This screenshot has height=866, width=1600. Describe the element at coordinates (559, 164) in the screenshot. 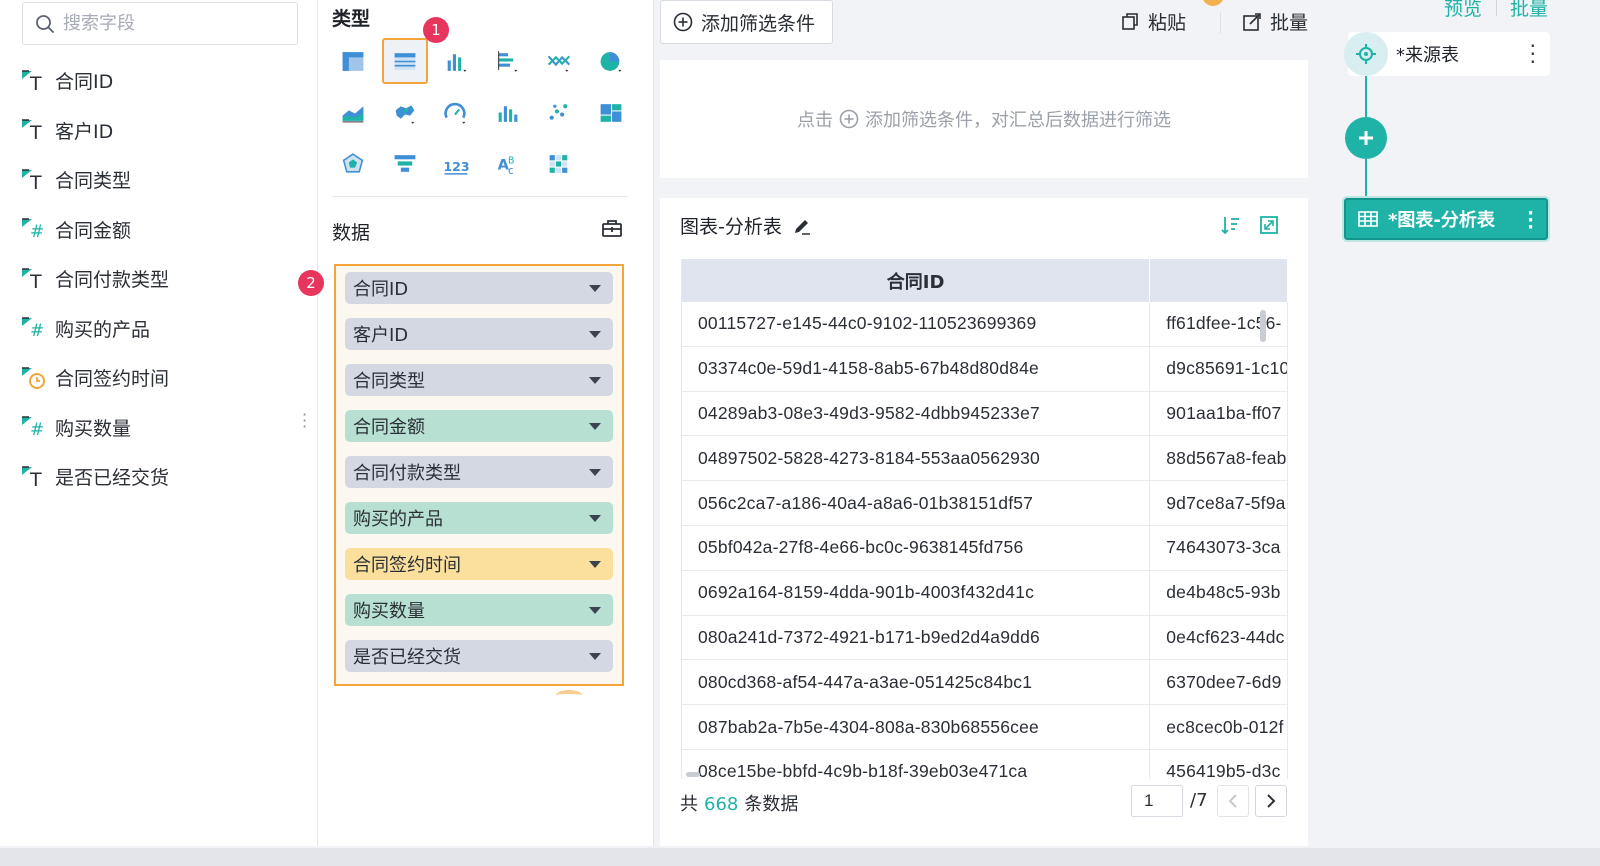

I see `heatmap-icon` at that location.